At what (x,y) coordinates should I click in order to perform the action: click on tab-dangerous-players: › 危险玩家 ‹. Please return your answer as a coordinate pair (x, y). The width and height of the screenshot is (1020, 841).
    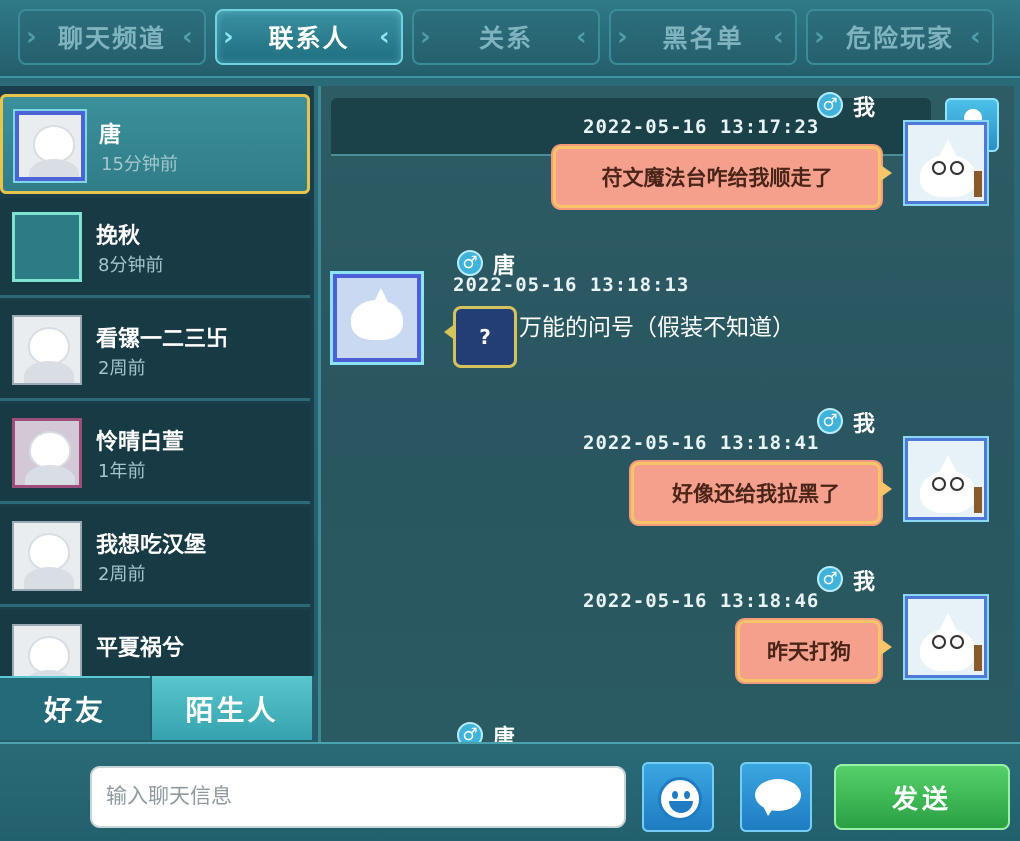
    Looking at the image, I should click on (900, 37).